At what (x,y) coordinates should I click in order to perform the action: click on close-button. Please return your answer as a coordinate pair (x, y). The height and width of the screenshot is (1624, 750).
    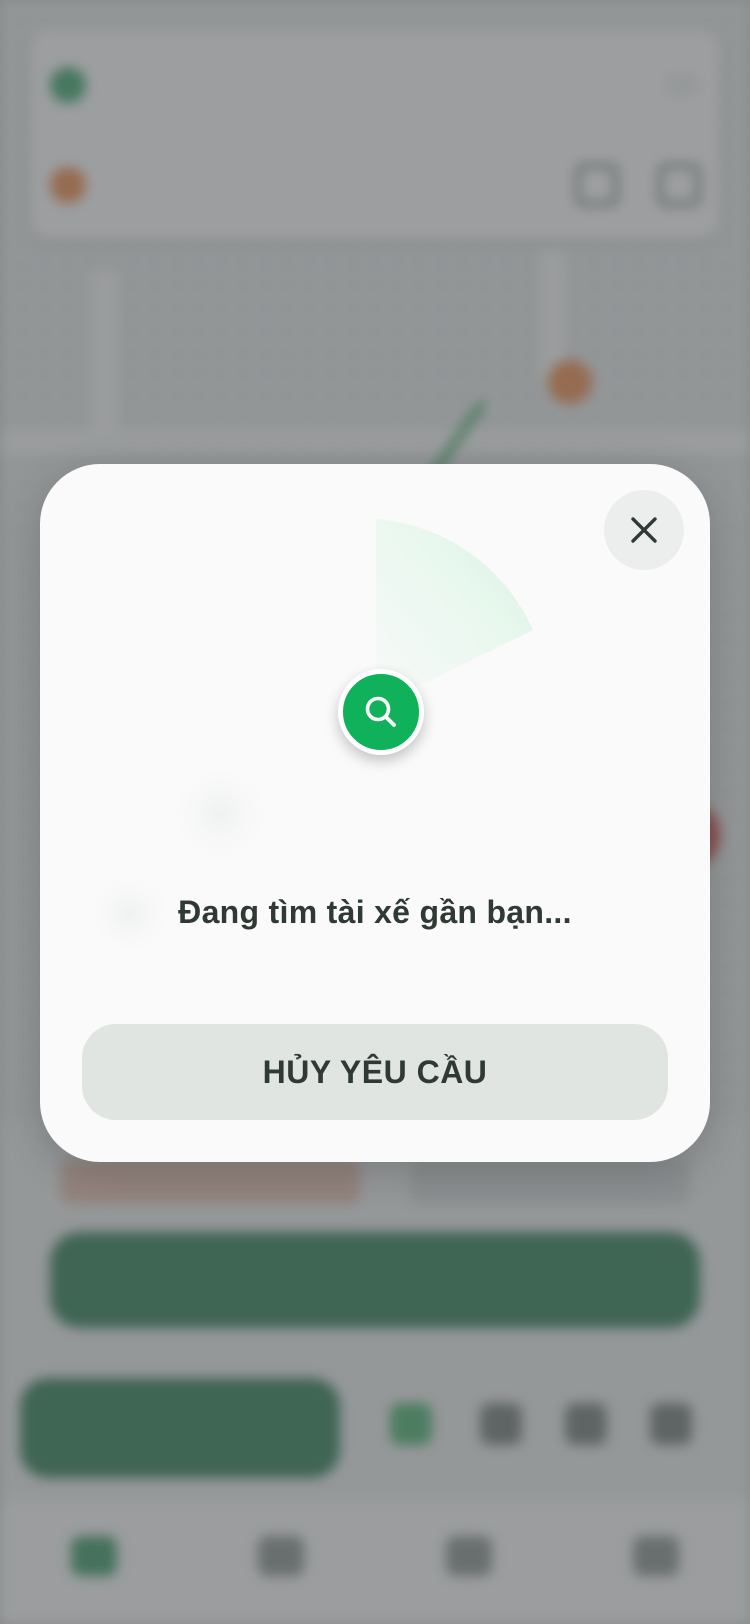
    Looking at the image, I should click on (644, 530).